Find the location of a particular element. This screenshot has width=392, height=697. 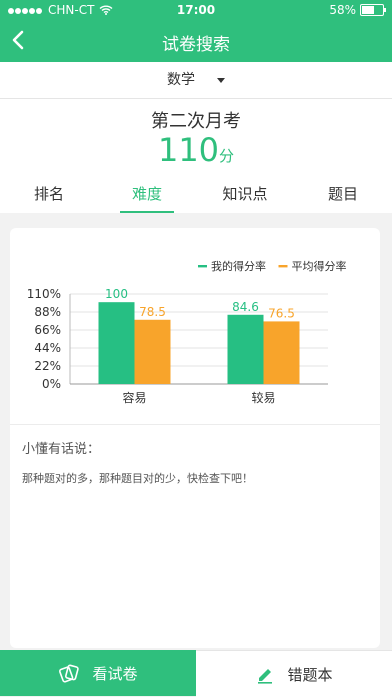

view-paper-button: 看试卷 is located at coordinates (98, 673).